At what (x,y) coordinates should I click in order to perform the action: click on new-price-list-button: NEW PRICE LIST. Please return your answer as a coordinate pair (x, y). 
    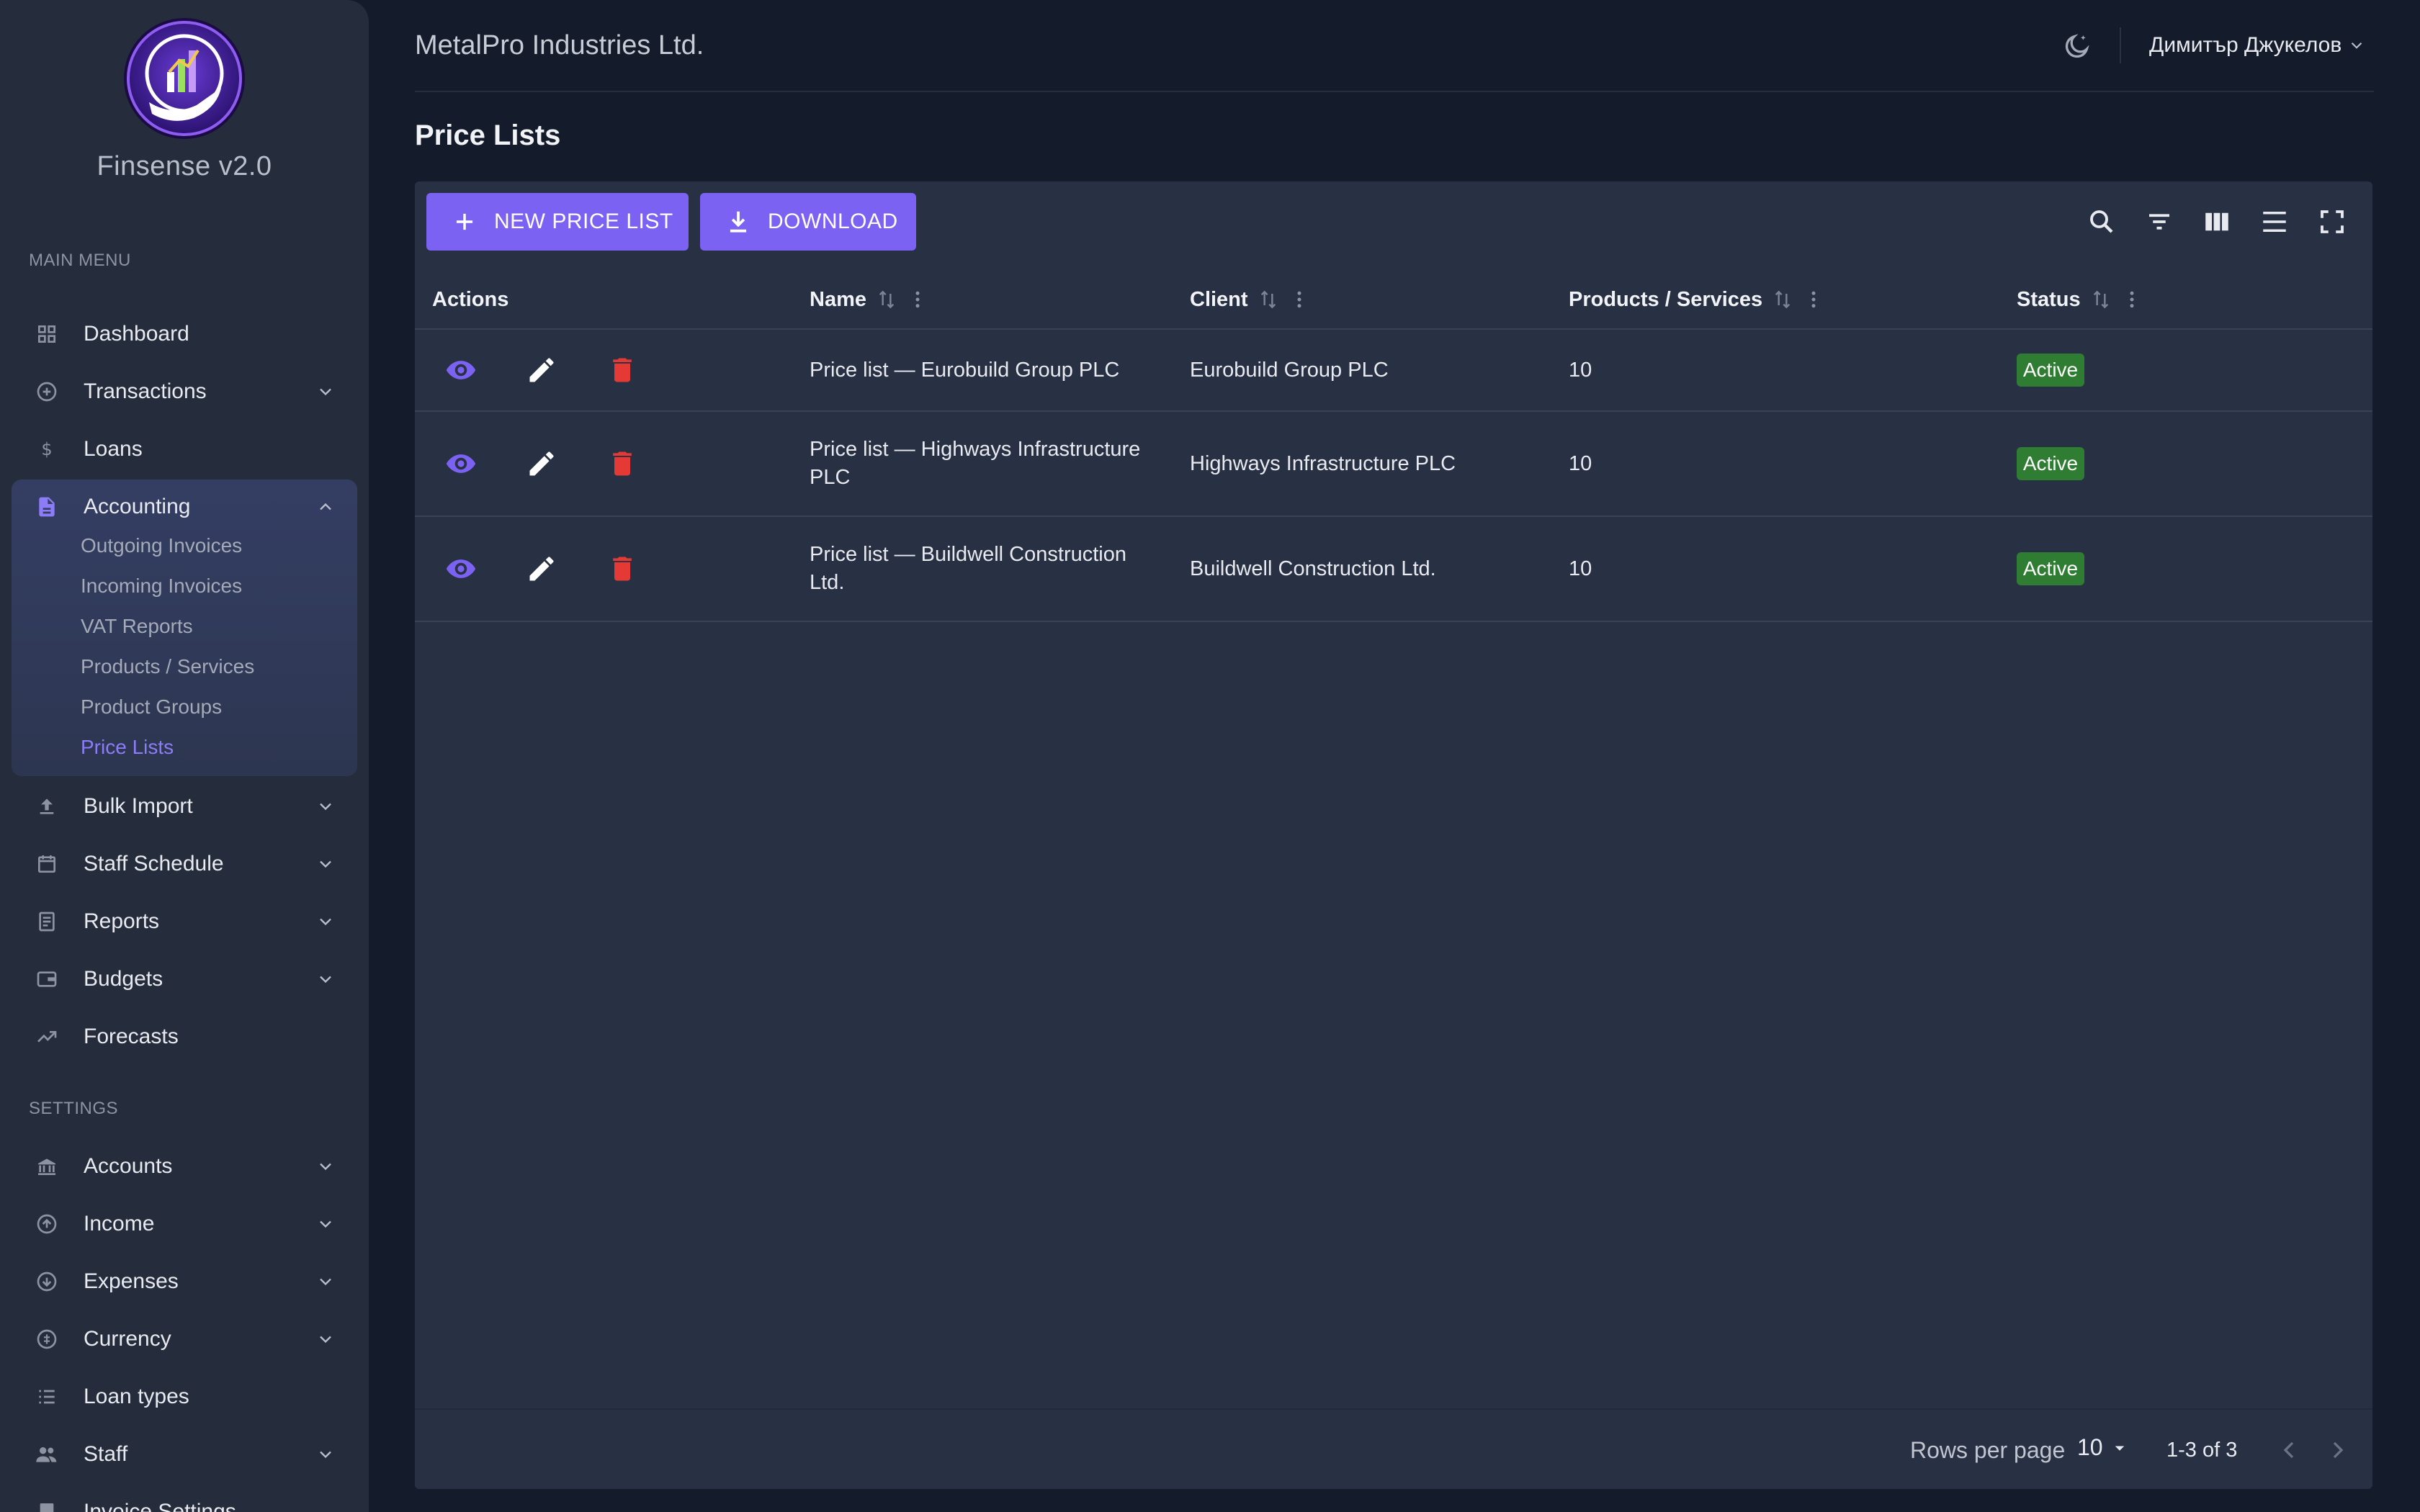
    Looking at the image, I should click on (557, 222).